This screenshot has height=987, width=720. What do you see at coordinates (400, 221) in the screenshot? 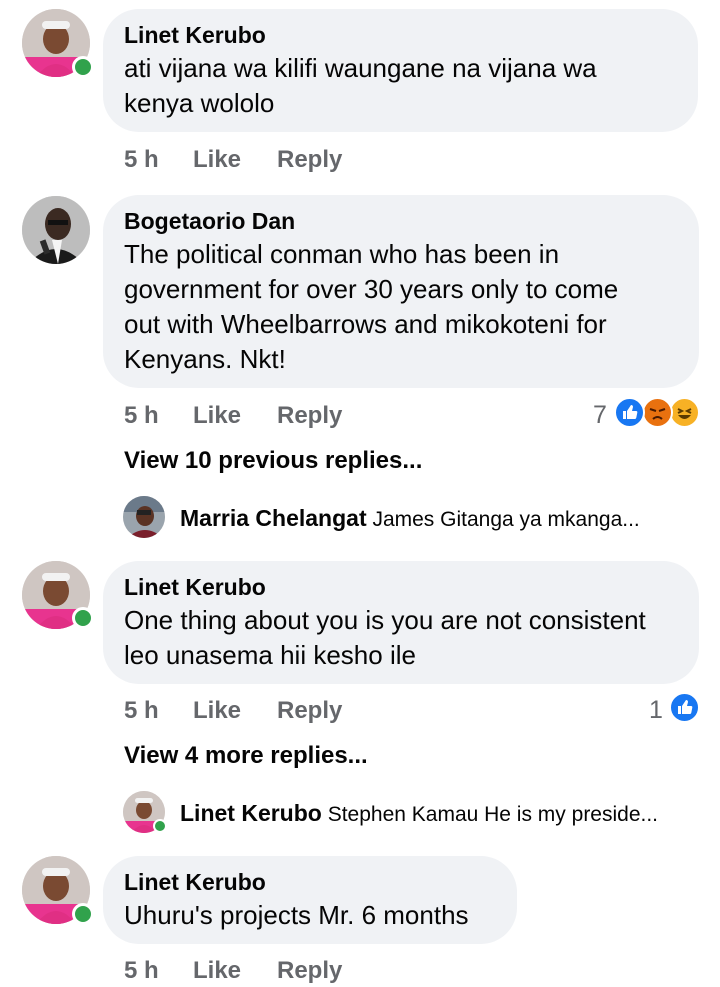
I see `comment-author: Bogetaorio Dan` at bounding box center [400, 221].